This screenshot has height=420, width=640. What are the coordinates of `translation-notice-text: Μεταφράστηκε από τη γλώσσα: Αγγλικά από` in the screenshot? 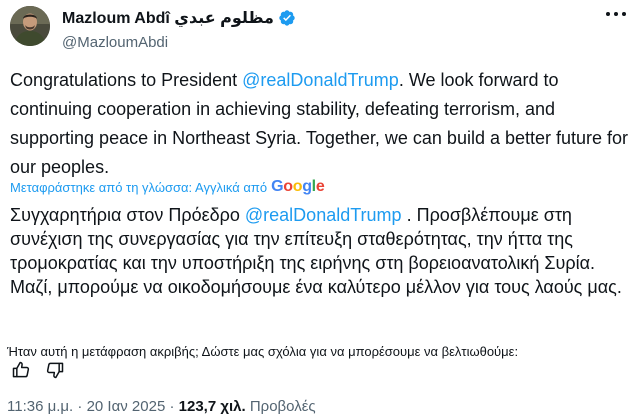 It's located at (139, 187).